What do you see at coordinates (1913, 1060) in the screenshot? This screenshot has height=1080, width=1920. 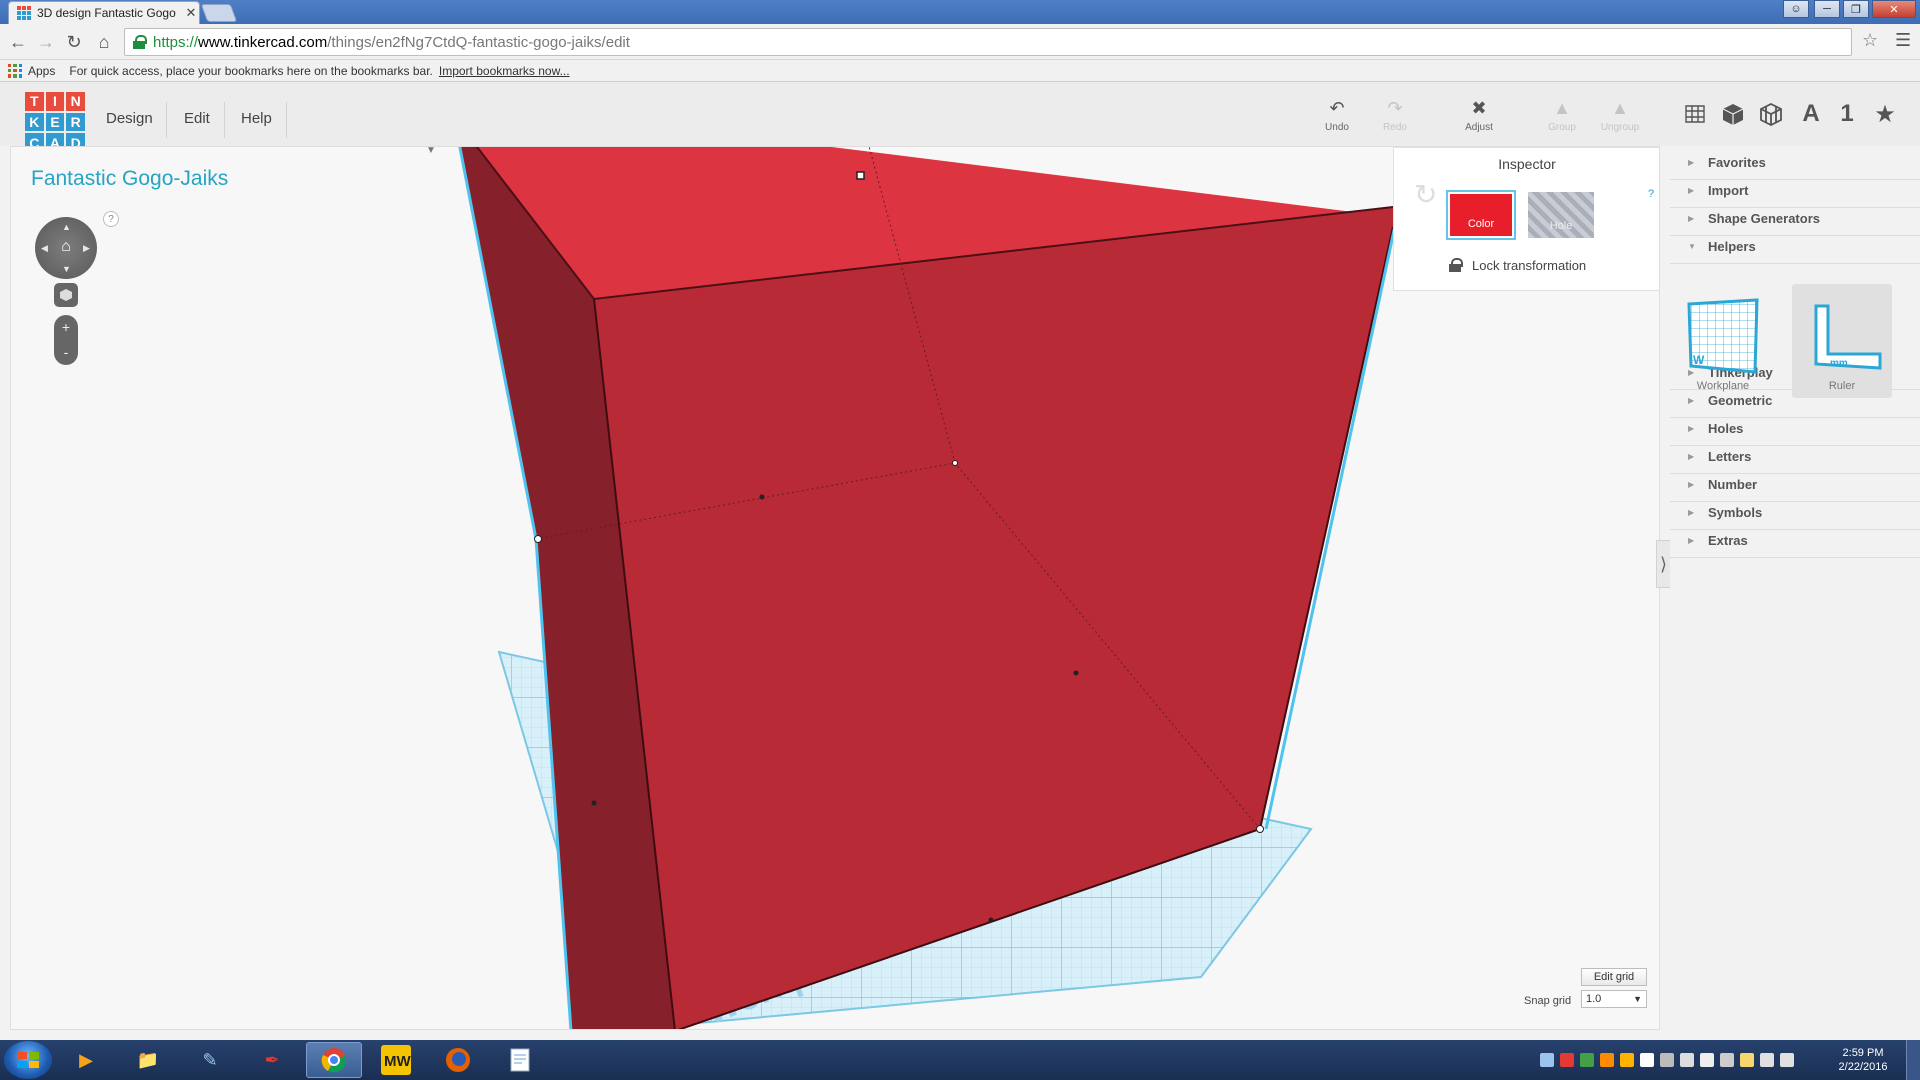 I see `show-desktop-button` at bounding box center [1913, 1060].